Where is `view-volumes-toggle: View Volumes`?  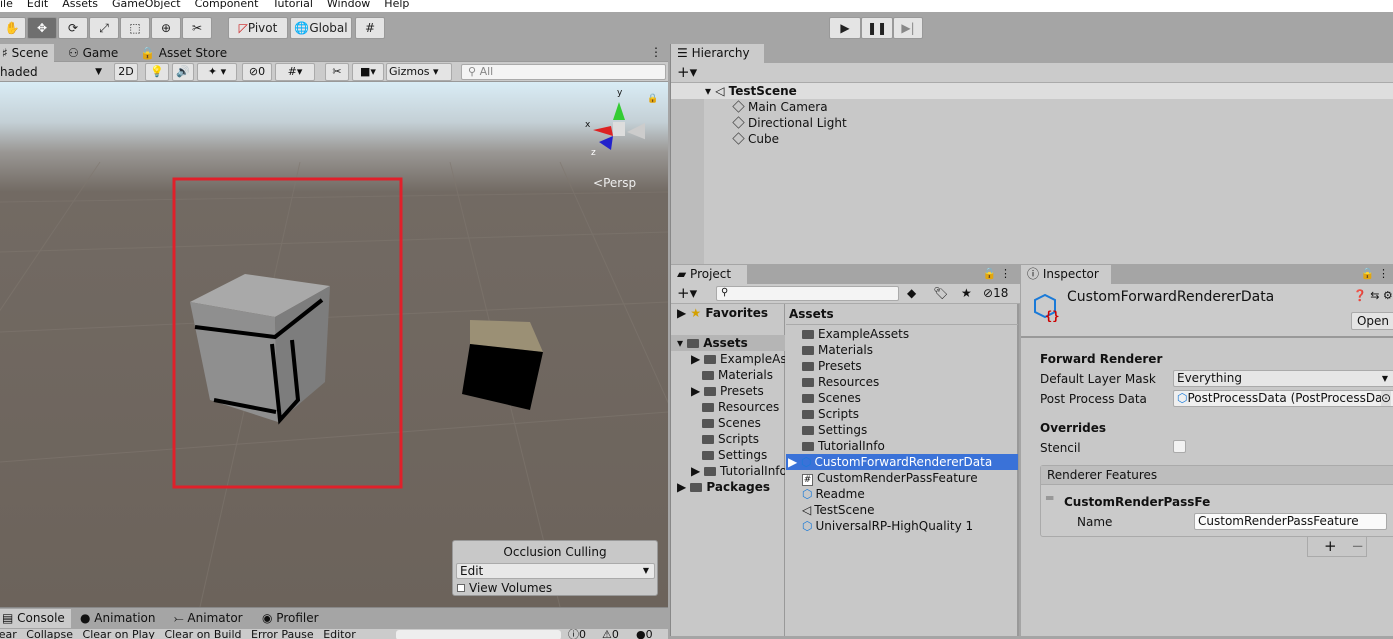
view-volumes-toggle: View Volumes is located at coordinates (504, 588).